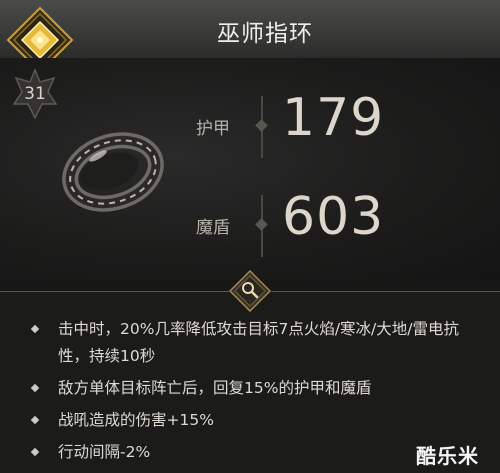 The height and width of the screenshot is (473, 500). I want to click on list-item: 战吼造成的伤害+15%, so click(258, 420).